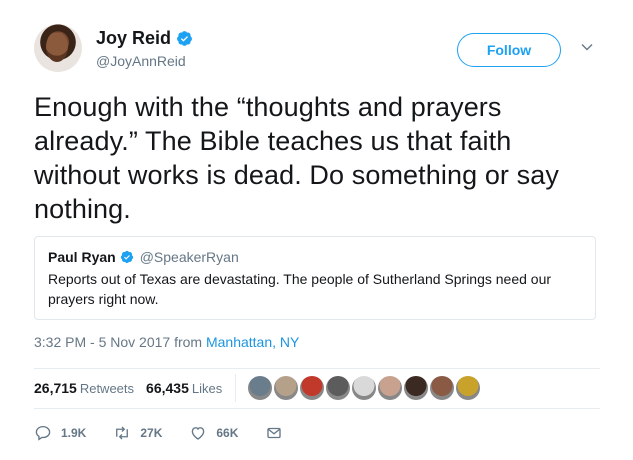  I want to click on stats-divider, so click(236, 388).